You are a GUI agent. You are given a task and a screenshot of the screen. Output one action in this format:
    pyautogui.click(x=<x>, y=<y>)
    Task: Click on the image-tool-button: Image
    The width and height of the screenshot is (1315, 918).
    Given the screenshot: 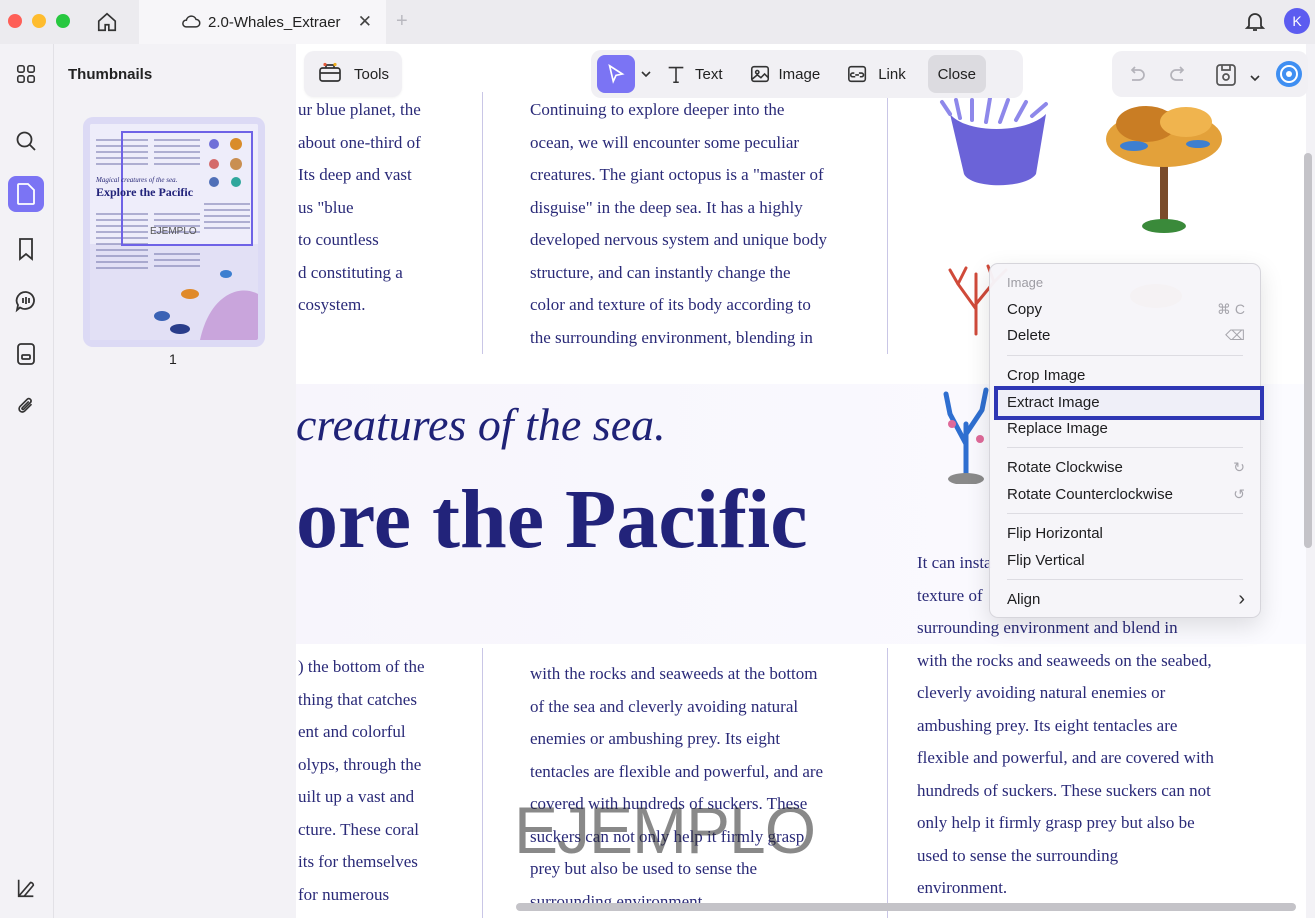 What is the action you would take?
    pyautogui.click(x=784, y=74)
    